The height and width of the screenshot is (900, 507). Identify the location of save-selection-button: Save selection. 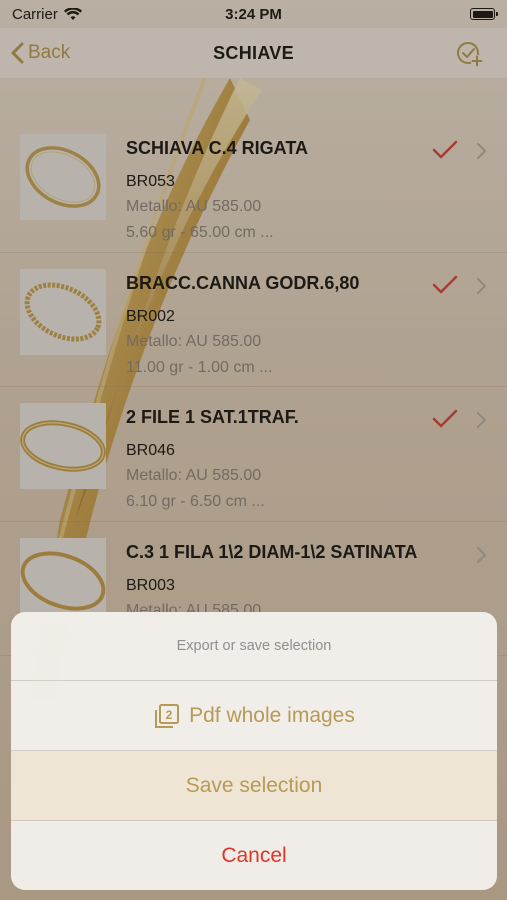
(254, 786).